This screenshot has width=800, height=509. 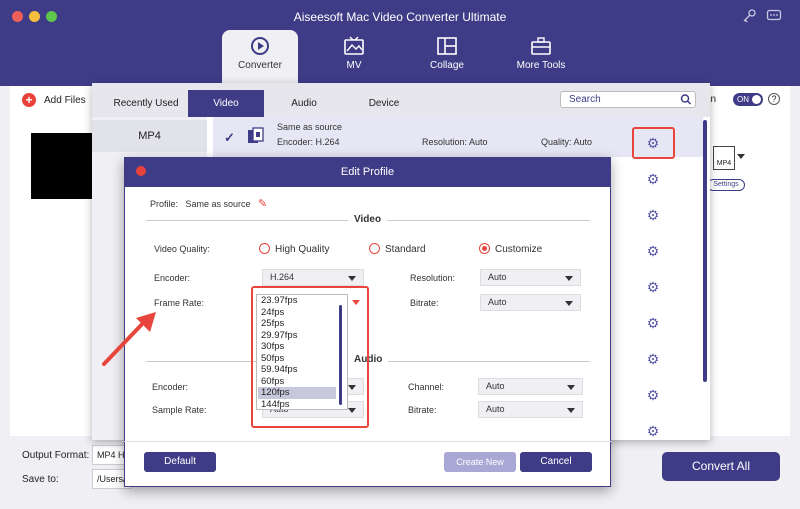 I want to click on frame-rate-highlight-box, so click(x=310, y=357).